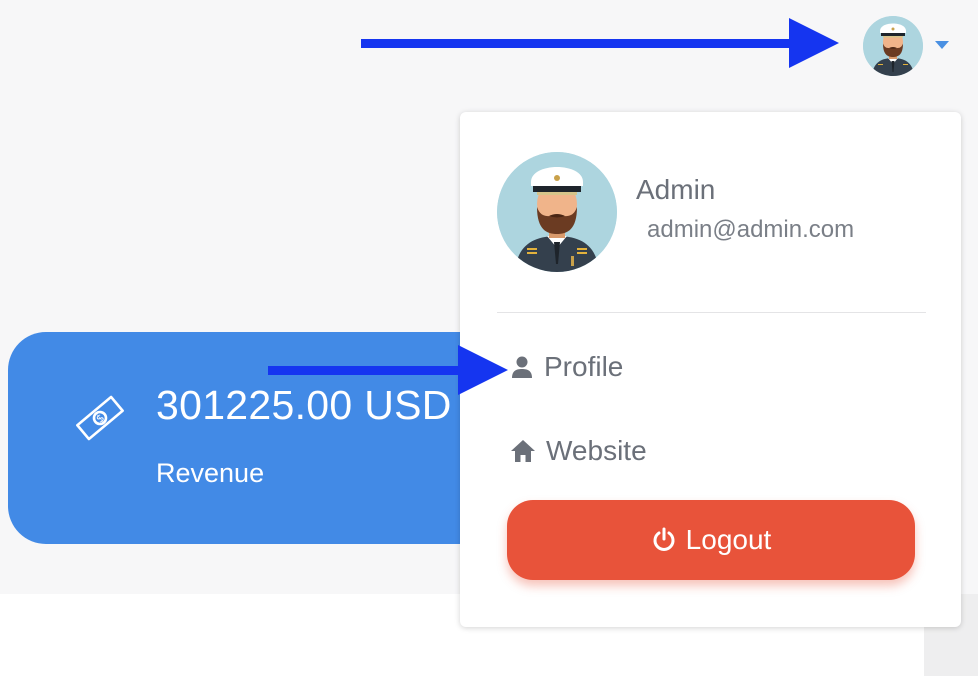 Image resolution: width=978 pixels, height=676 pixels. I want to click on user-name: Admin, so click(676, 189).